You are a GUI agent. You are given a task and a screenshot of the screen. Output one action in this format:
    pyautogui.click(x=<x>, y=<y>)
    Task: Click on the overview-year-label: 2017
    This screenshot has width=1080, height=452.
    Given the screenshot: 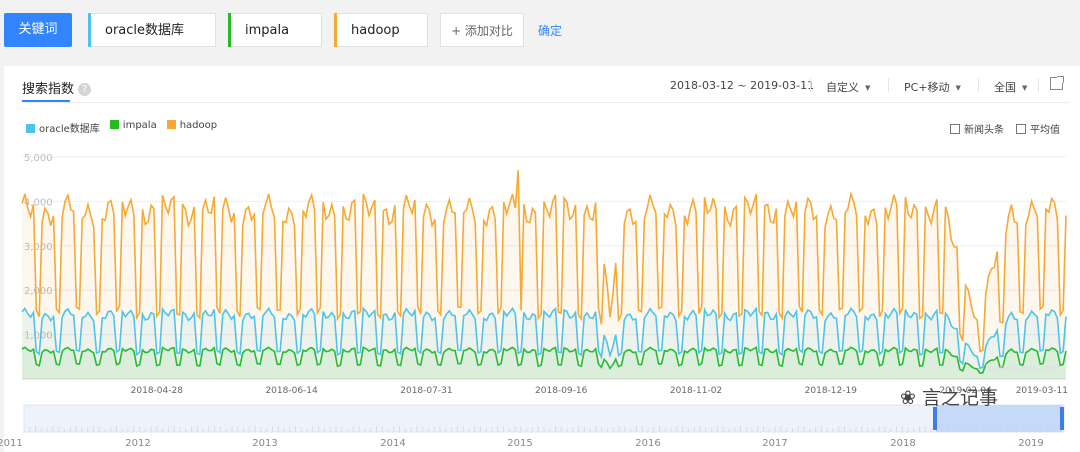 What is the action you would take?
    pyautogui.click(x=774, y=443)
    